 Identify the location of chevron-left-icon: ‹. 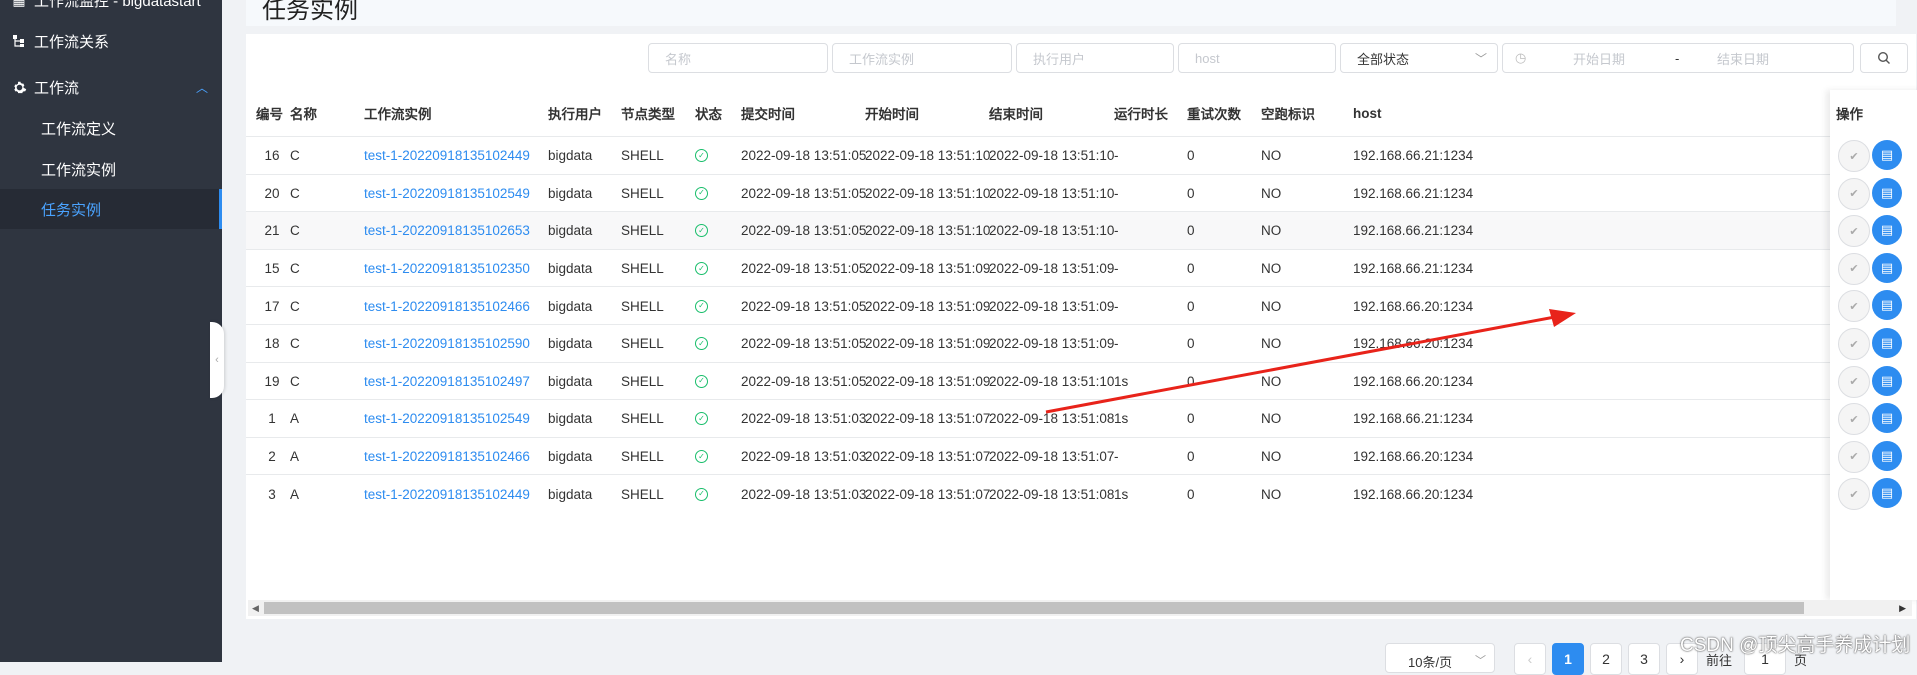
(217, 360).